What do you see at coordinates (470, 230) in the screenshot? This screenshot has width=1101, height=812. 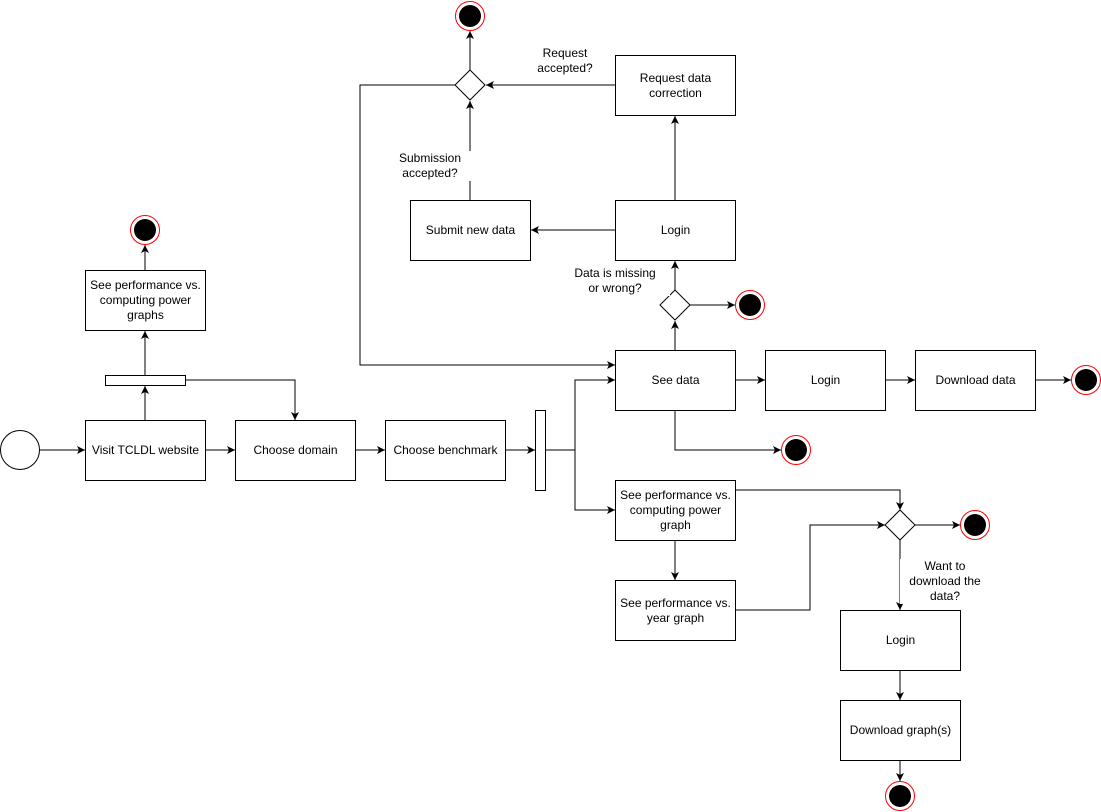 I see `action-submit-new-data: Submit new data` at bounding box center [470, 230].